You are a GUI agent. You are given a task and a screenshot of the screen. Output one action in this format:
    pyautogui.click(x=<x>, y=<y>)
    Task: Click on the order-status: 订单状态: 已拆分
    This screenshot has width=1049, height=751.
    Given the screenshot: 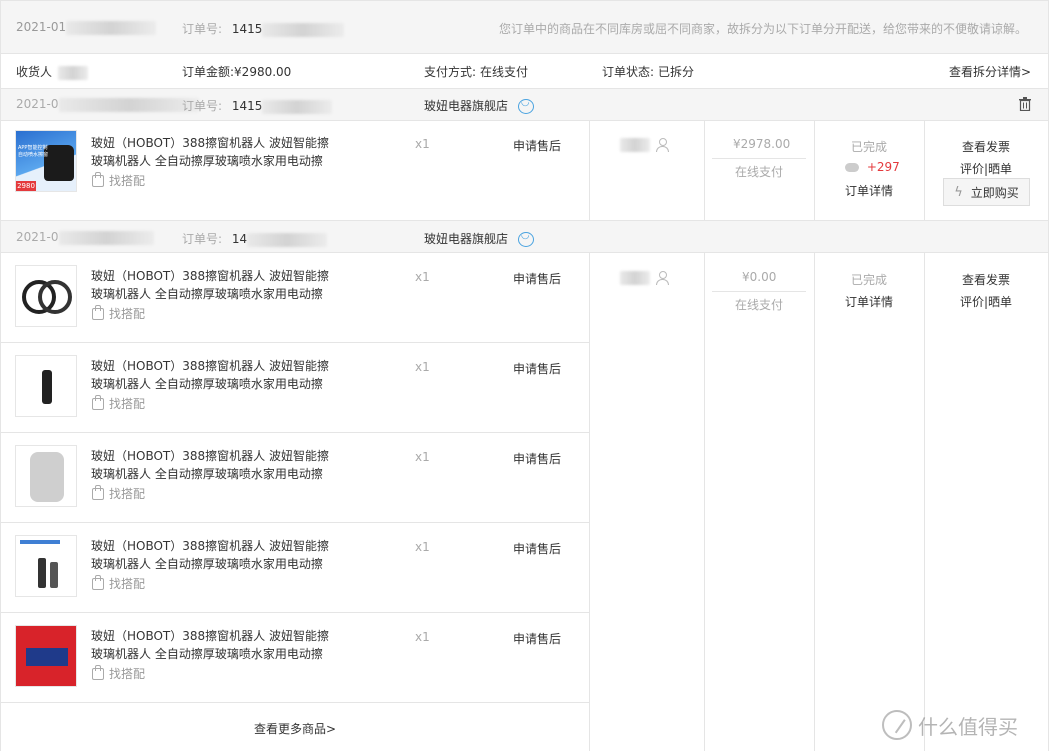 What is the action you would take?
    pyautogui.click(x=648, y=71)
    